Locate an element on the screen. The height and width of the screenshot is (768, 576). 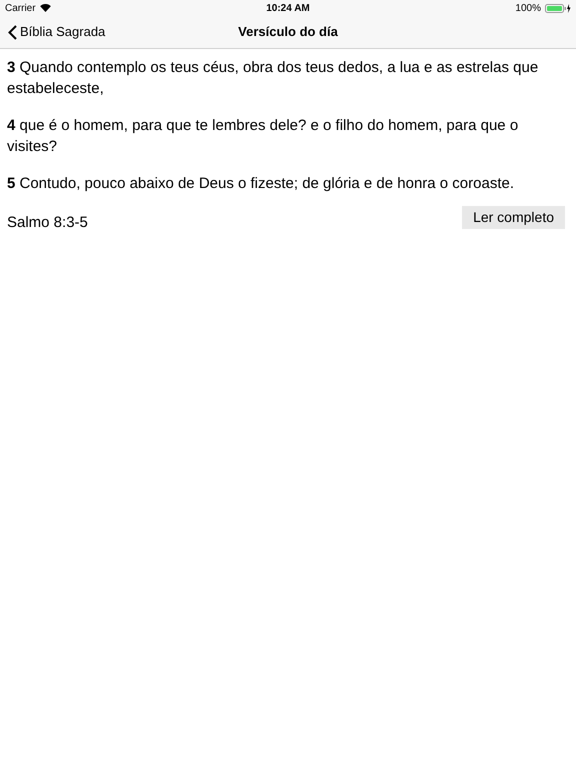
battery-charging-icon is located at coordinates (557, 8).